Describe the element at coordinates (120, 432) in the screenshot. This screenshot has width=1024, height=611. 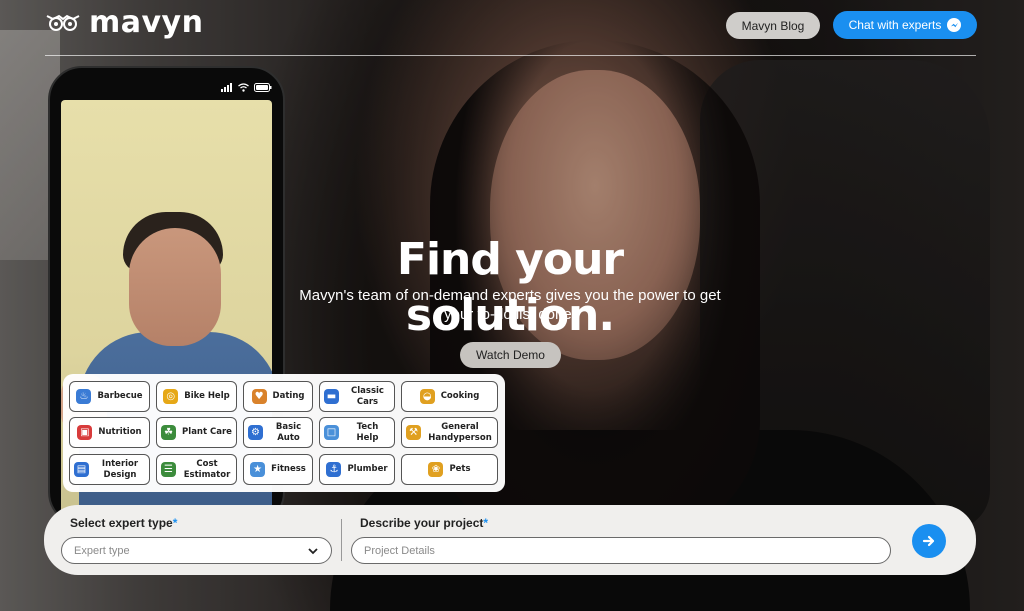
I see `expert-chip-label: Nutrition` at that location.